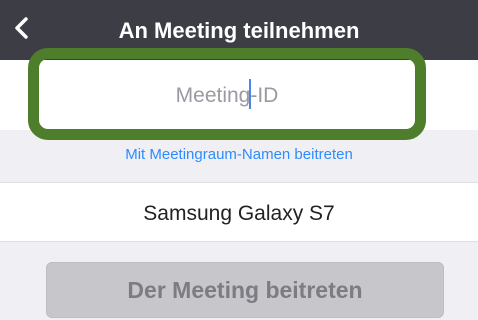  What do you see at coordinates (239, 155) in the screenshot?
I see `join-with-room-name-link: Mit Meetingraum-Namen beitreten` at bounding box center [239, 155].